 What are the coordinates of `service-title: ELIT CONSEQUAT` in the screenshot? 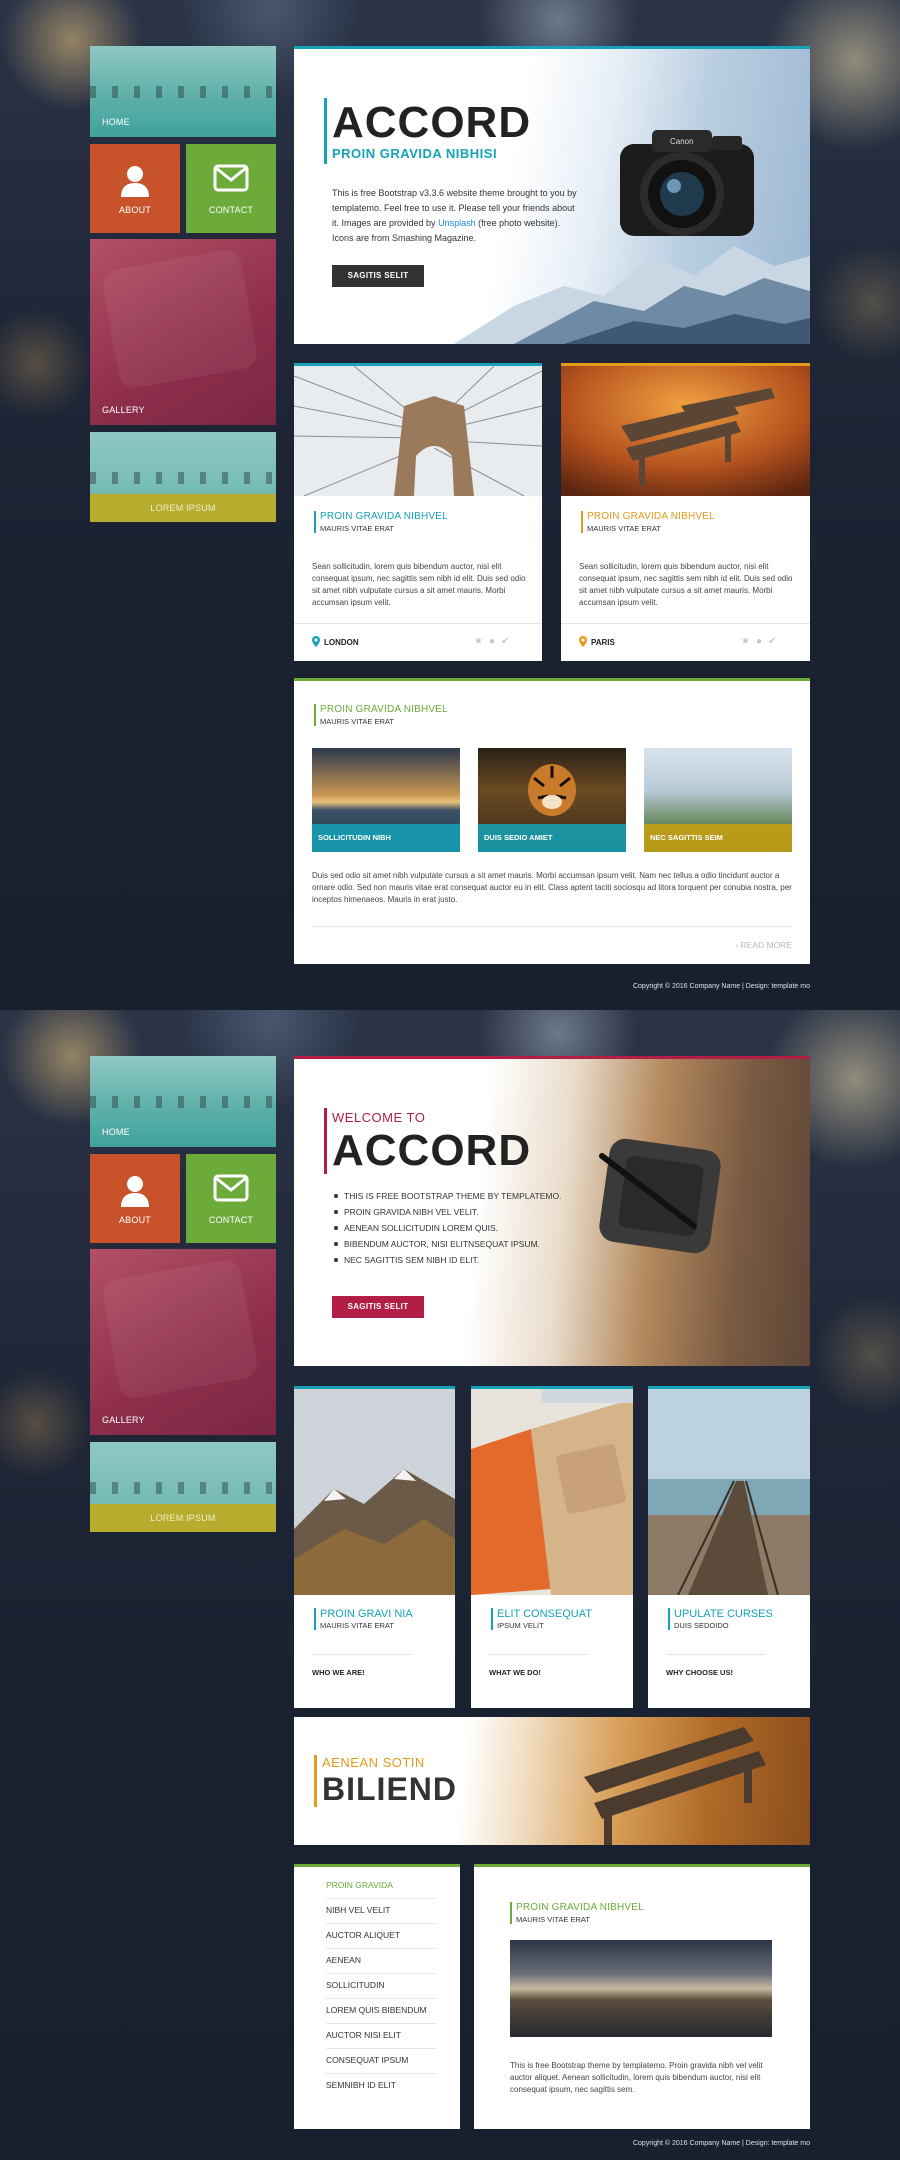 It's located at (544, 1614).